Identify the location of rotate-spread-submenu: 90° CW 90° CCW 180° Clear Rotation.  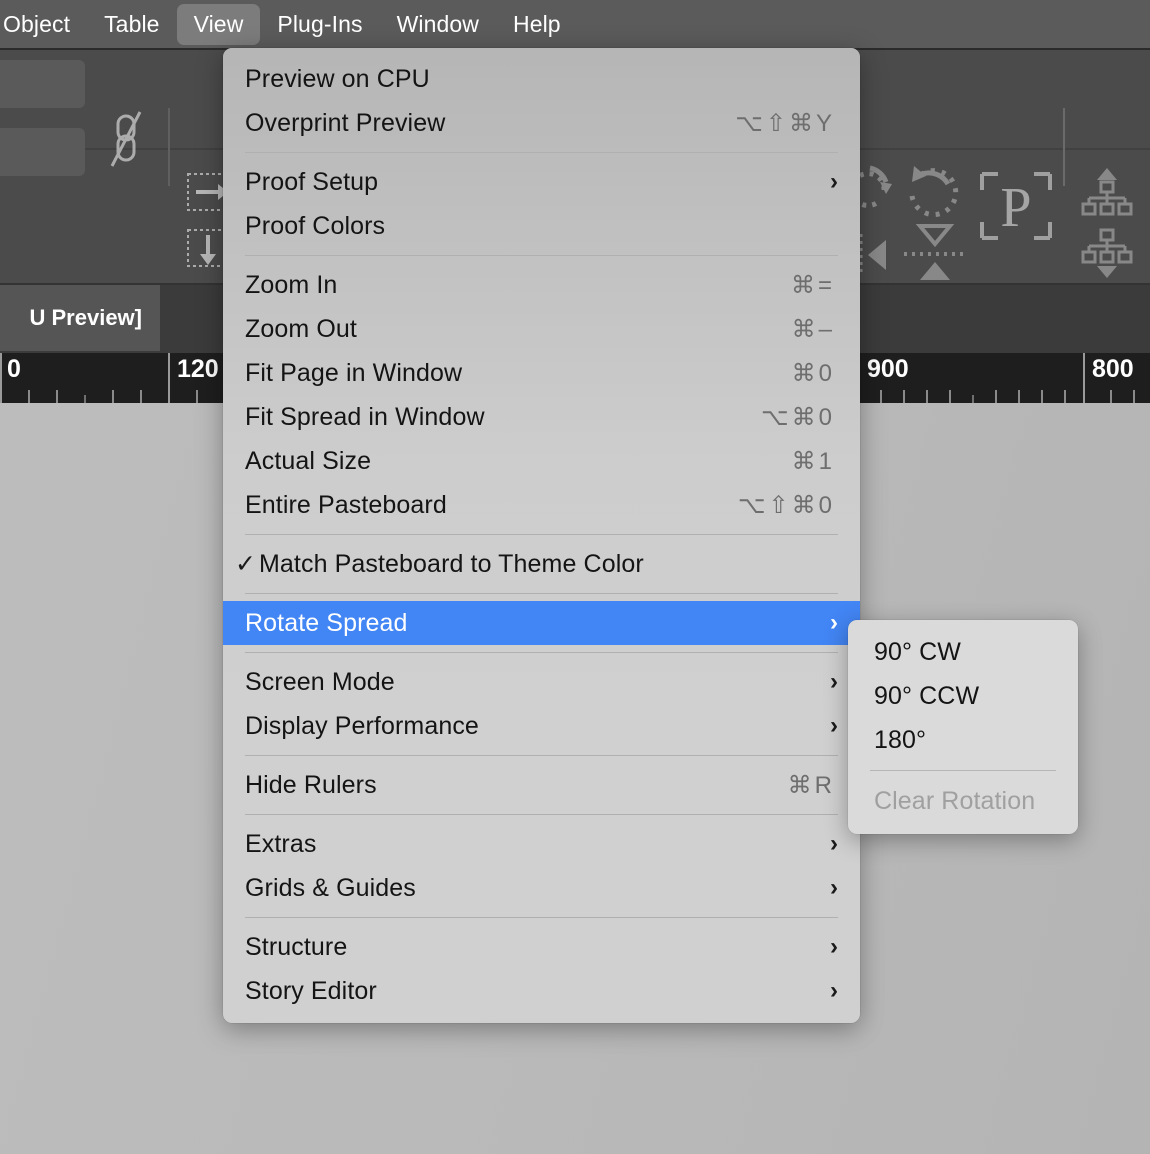
(963, 727).